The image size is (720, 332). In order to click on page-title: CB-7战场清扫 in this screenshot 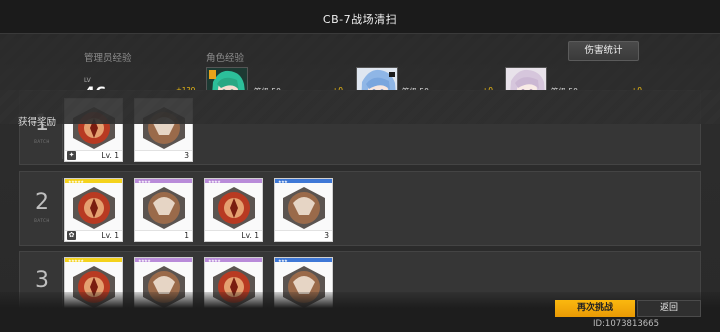, I will do `click(360, 19)`.